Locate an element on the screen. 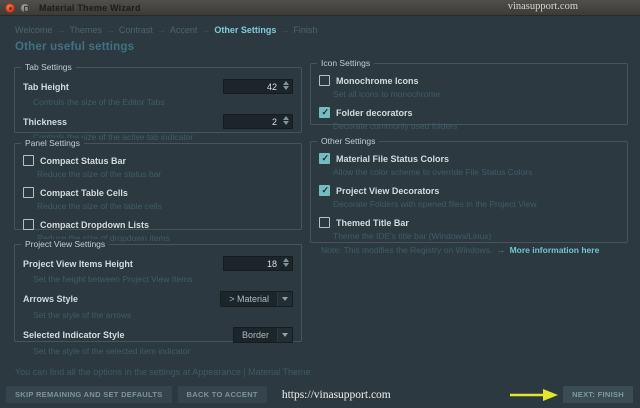 This screenshot has width=640, height=408. arrows-style-dropdown: > Material is located at coordinates (256, 299).